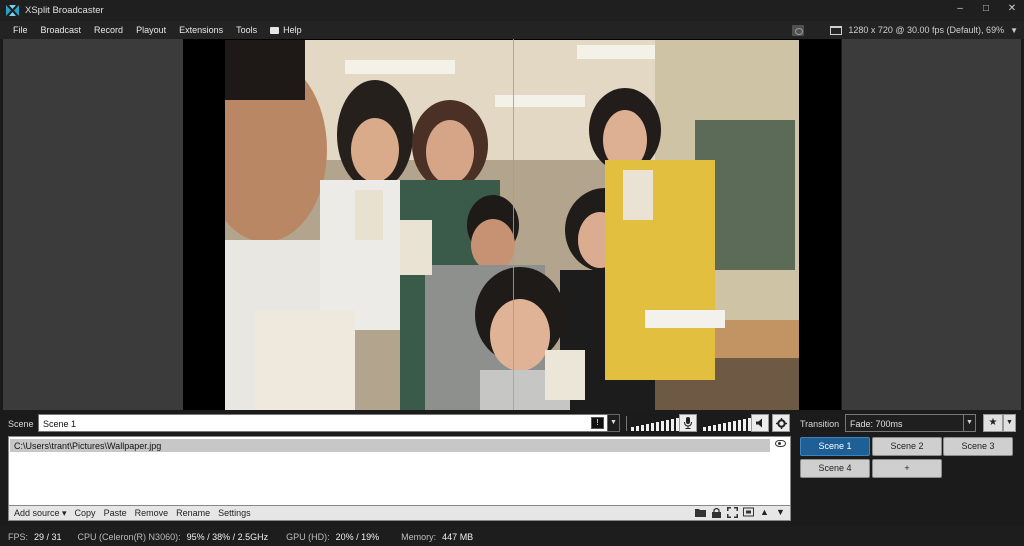  Describe the element at coordinates (613, 423) in the screenshot. I see `scene-dropdown-button: ▼` at that location.